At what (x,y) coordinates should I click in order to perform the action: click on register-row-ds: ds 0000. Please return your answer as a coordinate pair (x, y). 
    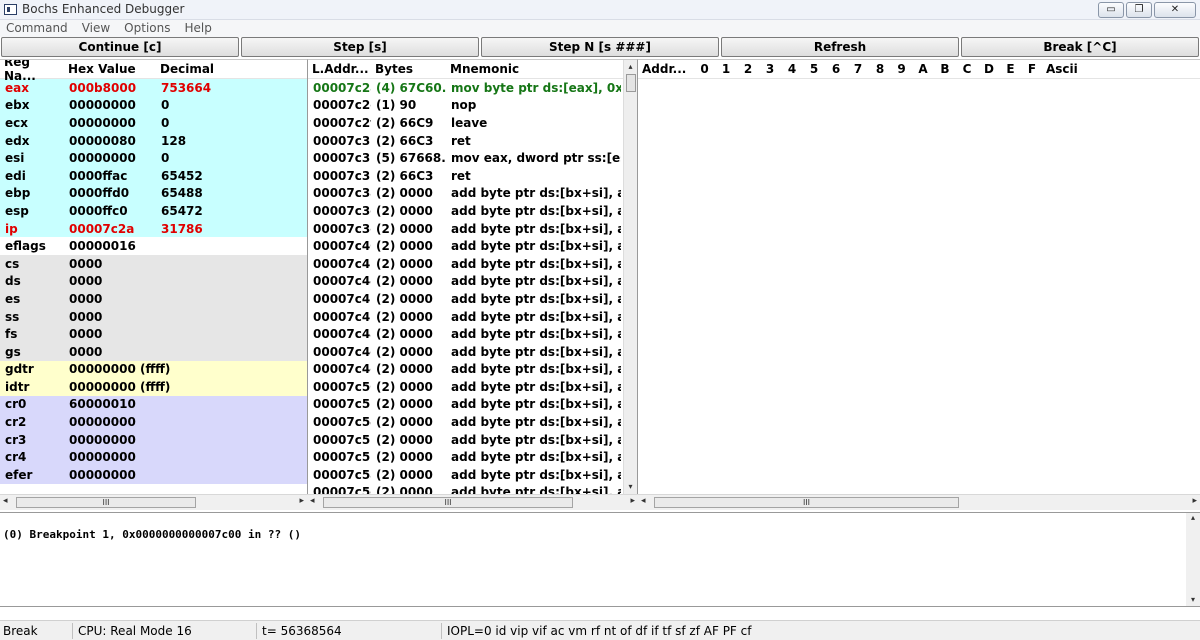
    Looking at the image, I should click on (153, 281).